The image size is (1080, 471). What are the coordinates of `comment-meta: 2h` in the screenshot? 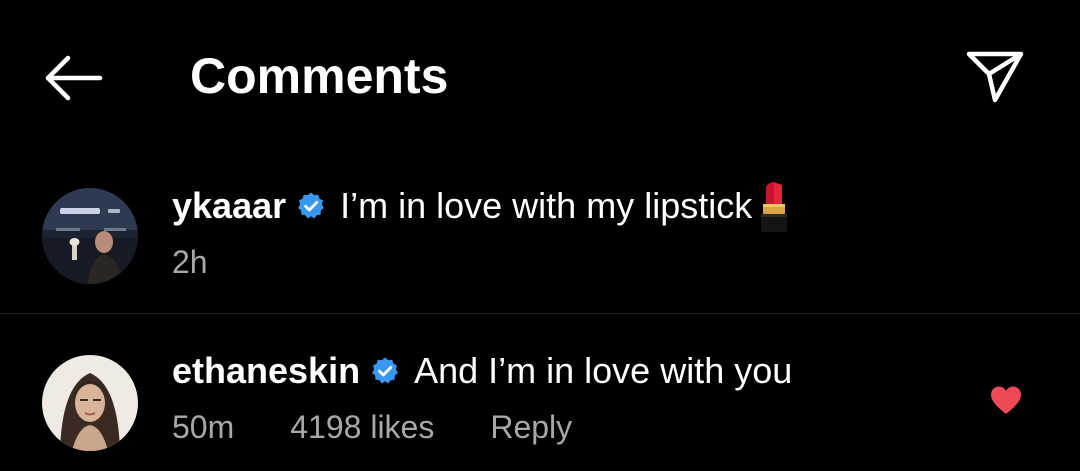 It's located at (218, 262).